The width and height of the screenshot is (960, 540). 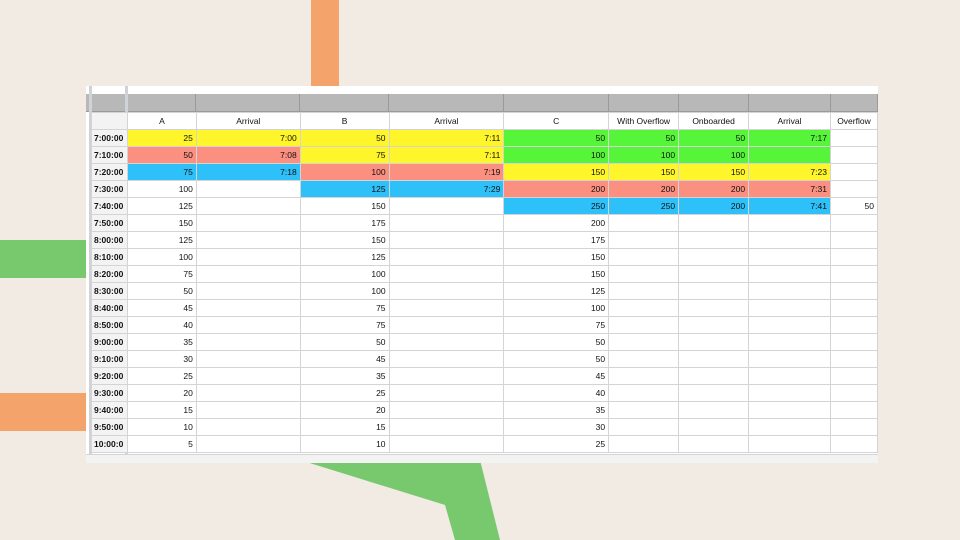 I want to click on data-cell: 5, so click(x=161, y=444).